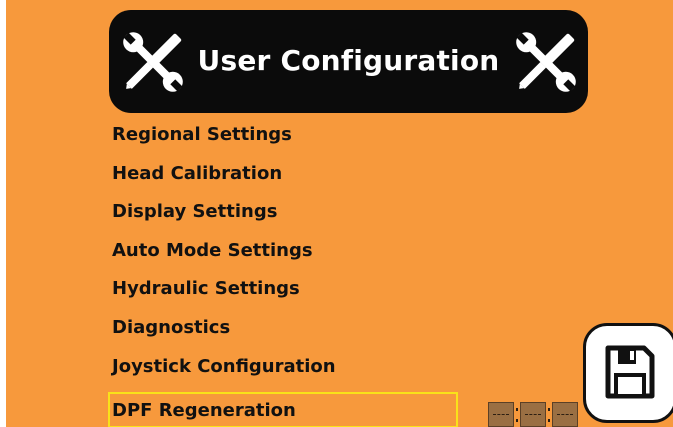  I want to click on wrench-screwdriver-icon, so click(546, 62).